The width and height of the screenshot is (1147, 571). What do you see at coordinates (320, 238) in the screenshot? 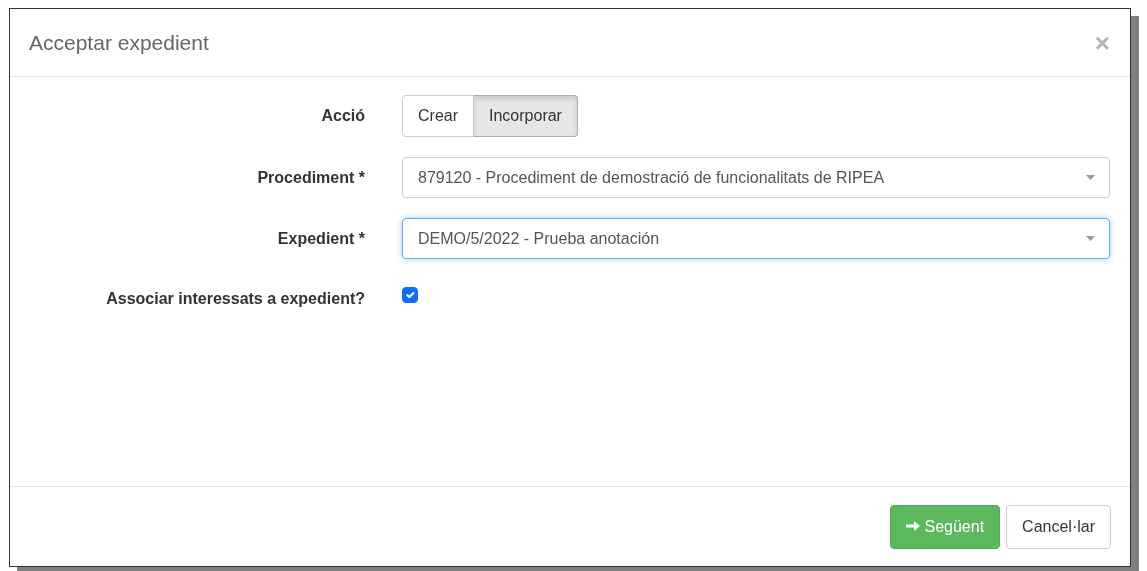
I see `field-label: Expedient *` at bounding box center [320, 238].